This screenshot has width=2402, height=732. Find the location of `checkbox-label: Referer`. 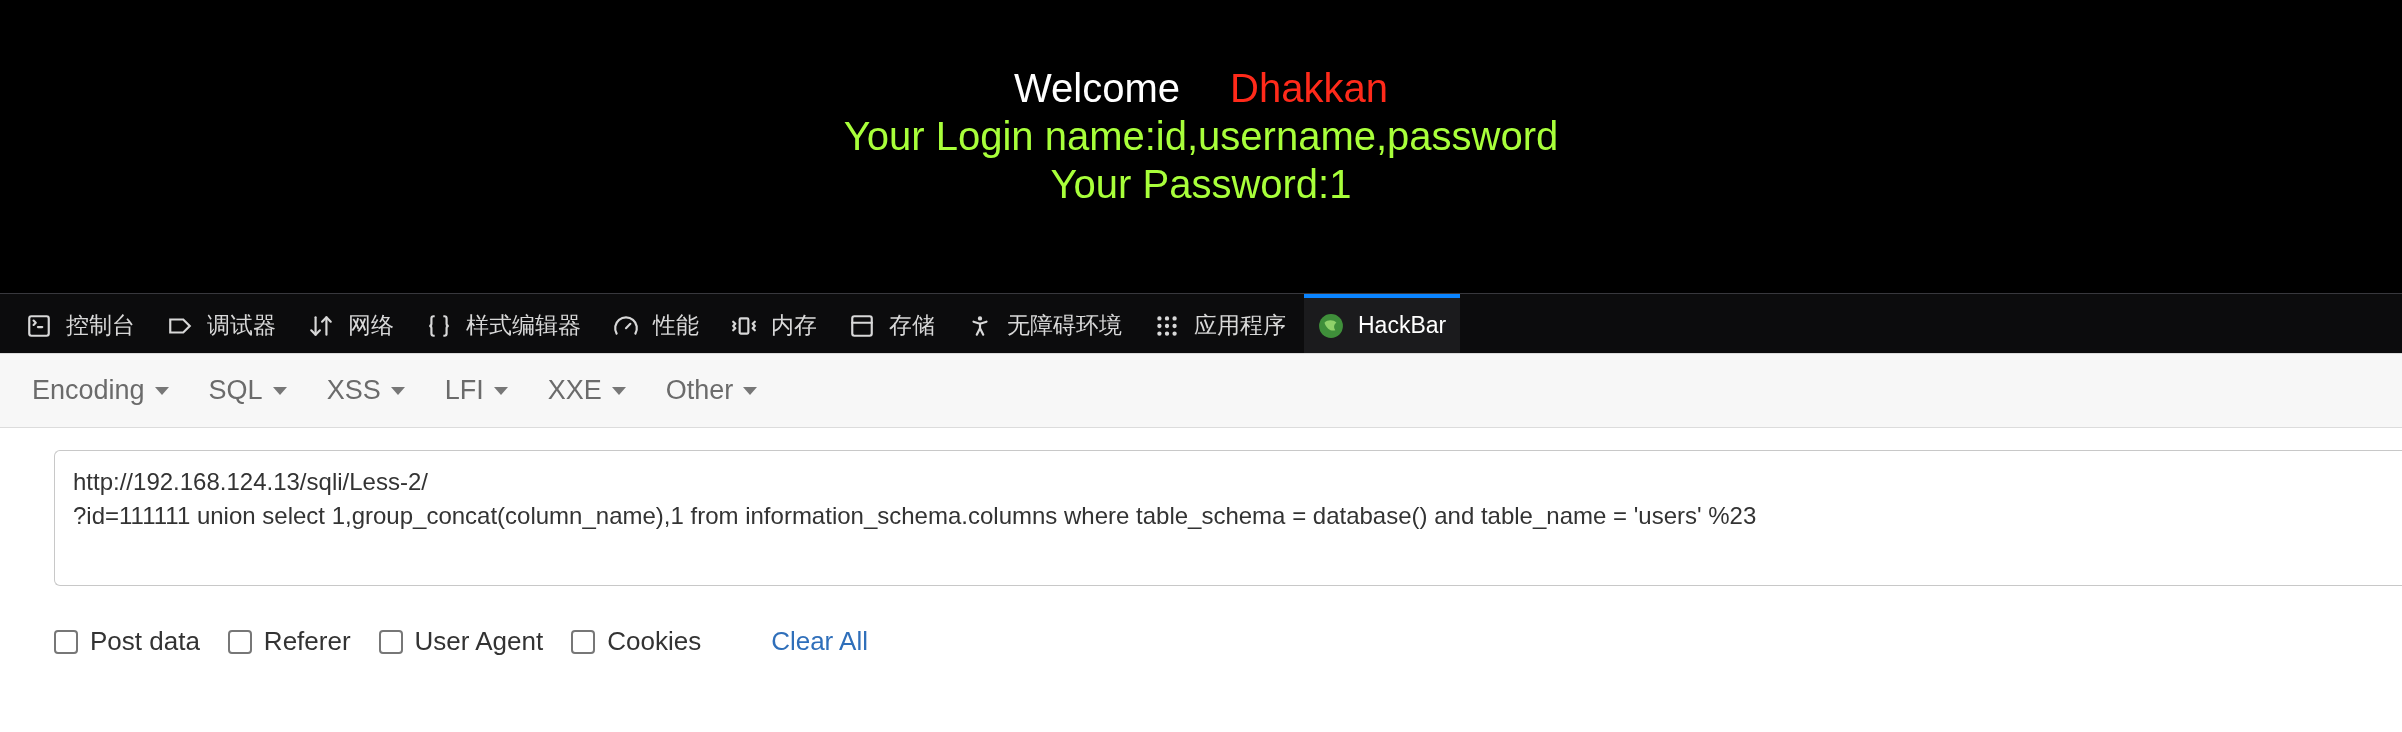

checkbox-label: Referer is located at coordinates (307, 641).